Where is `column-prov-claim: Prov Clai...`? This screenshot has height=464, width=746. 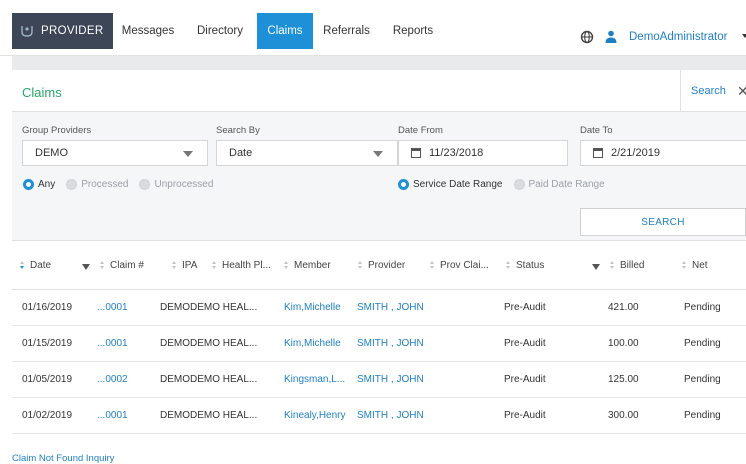
column-prov-claim: Prov Clai... is located at coordinates (459, 265).